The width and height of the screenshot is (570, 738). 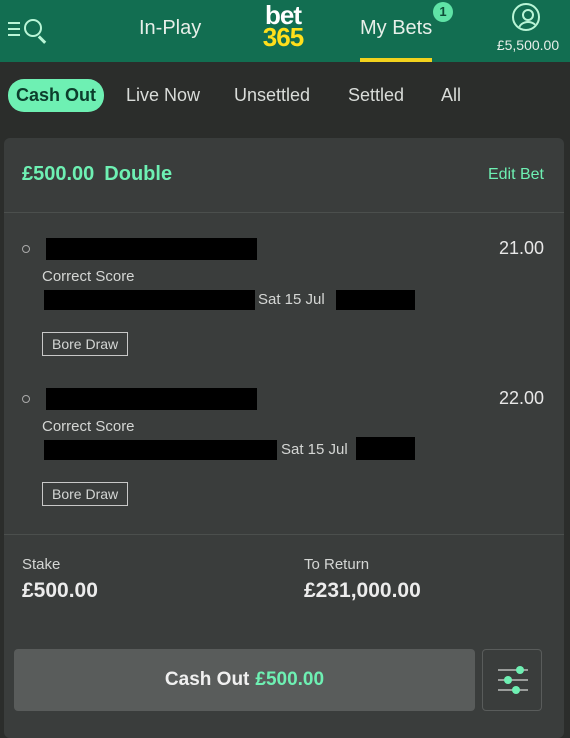 I want to click on cash-out-amount: £500.00, so click(x=290, y=679).